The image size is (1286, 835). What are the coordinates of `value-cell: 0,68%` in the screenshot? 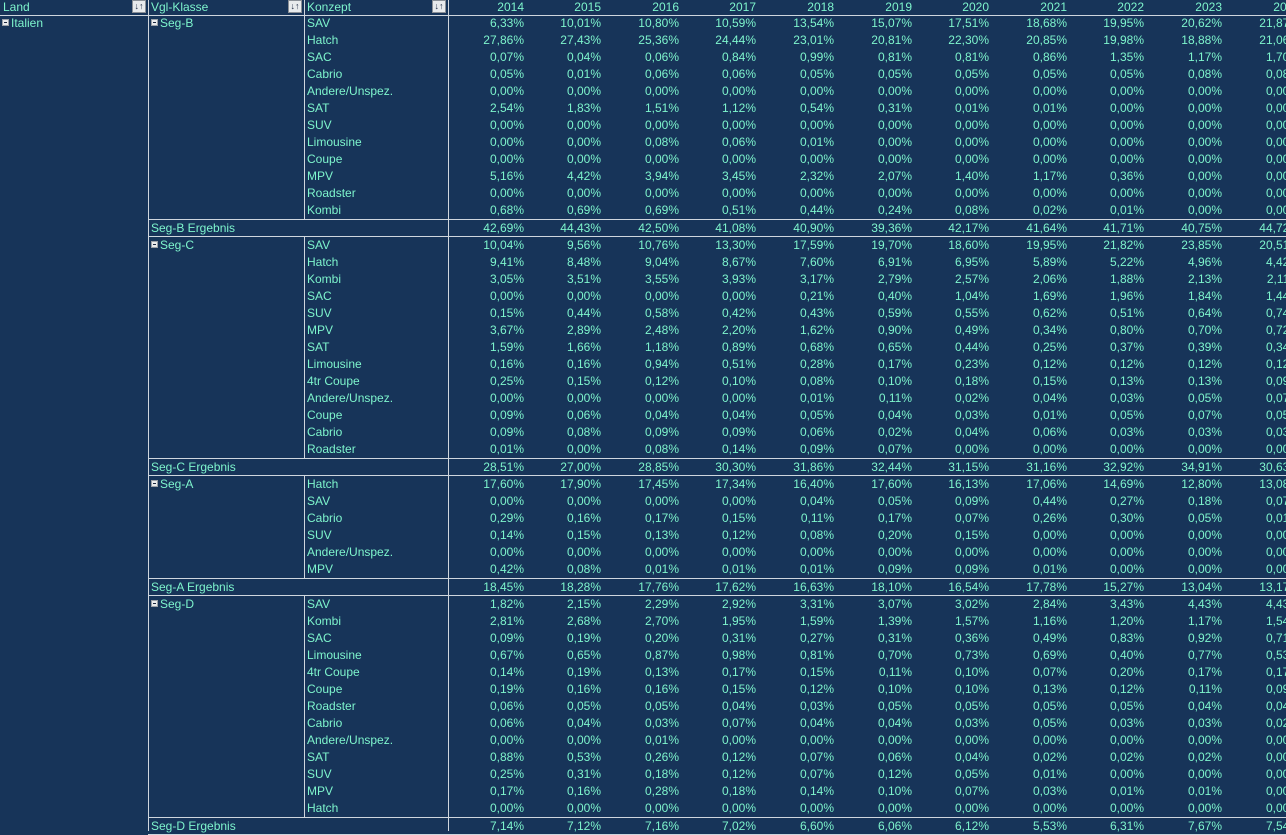 It's located at (816, 347).